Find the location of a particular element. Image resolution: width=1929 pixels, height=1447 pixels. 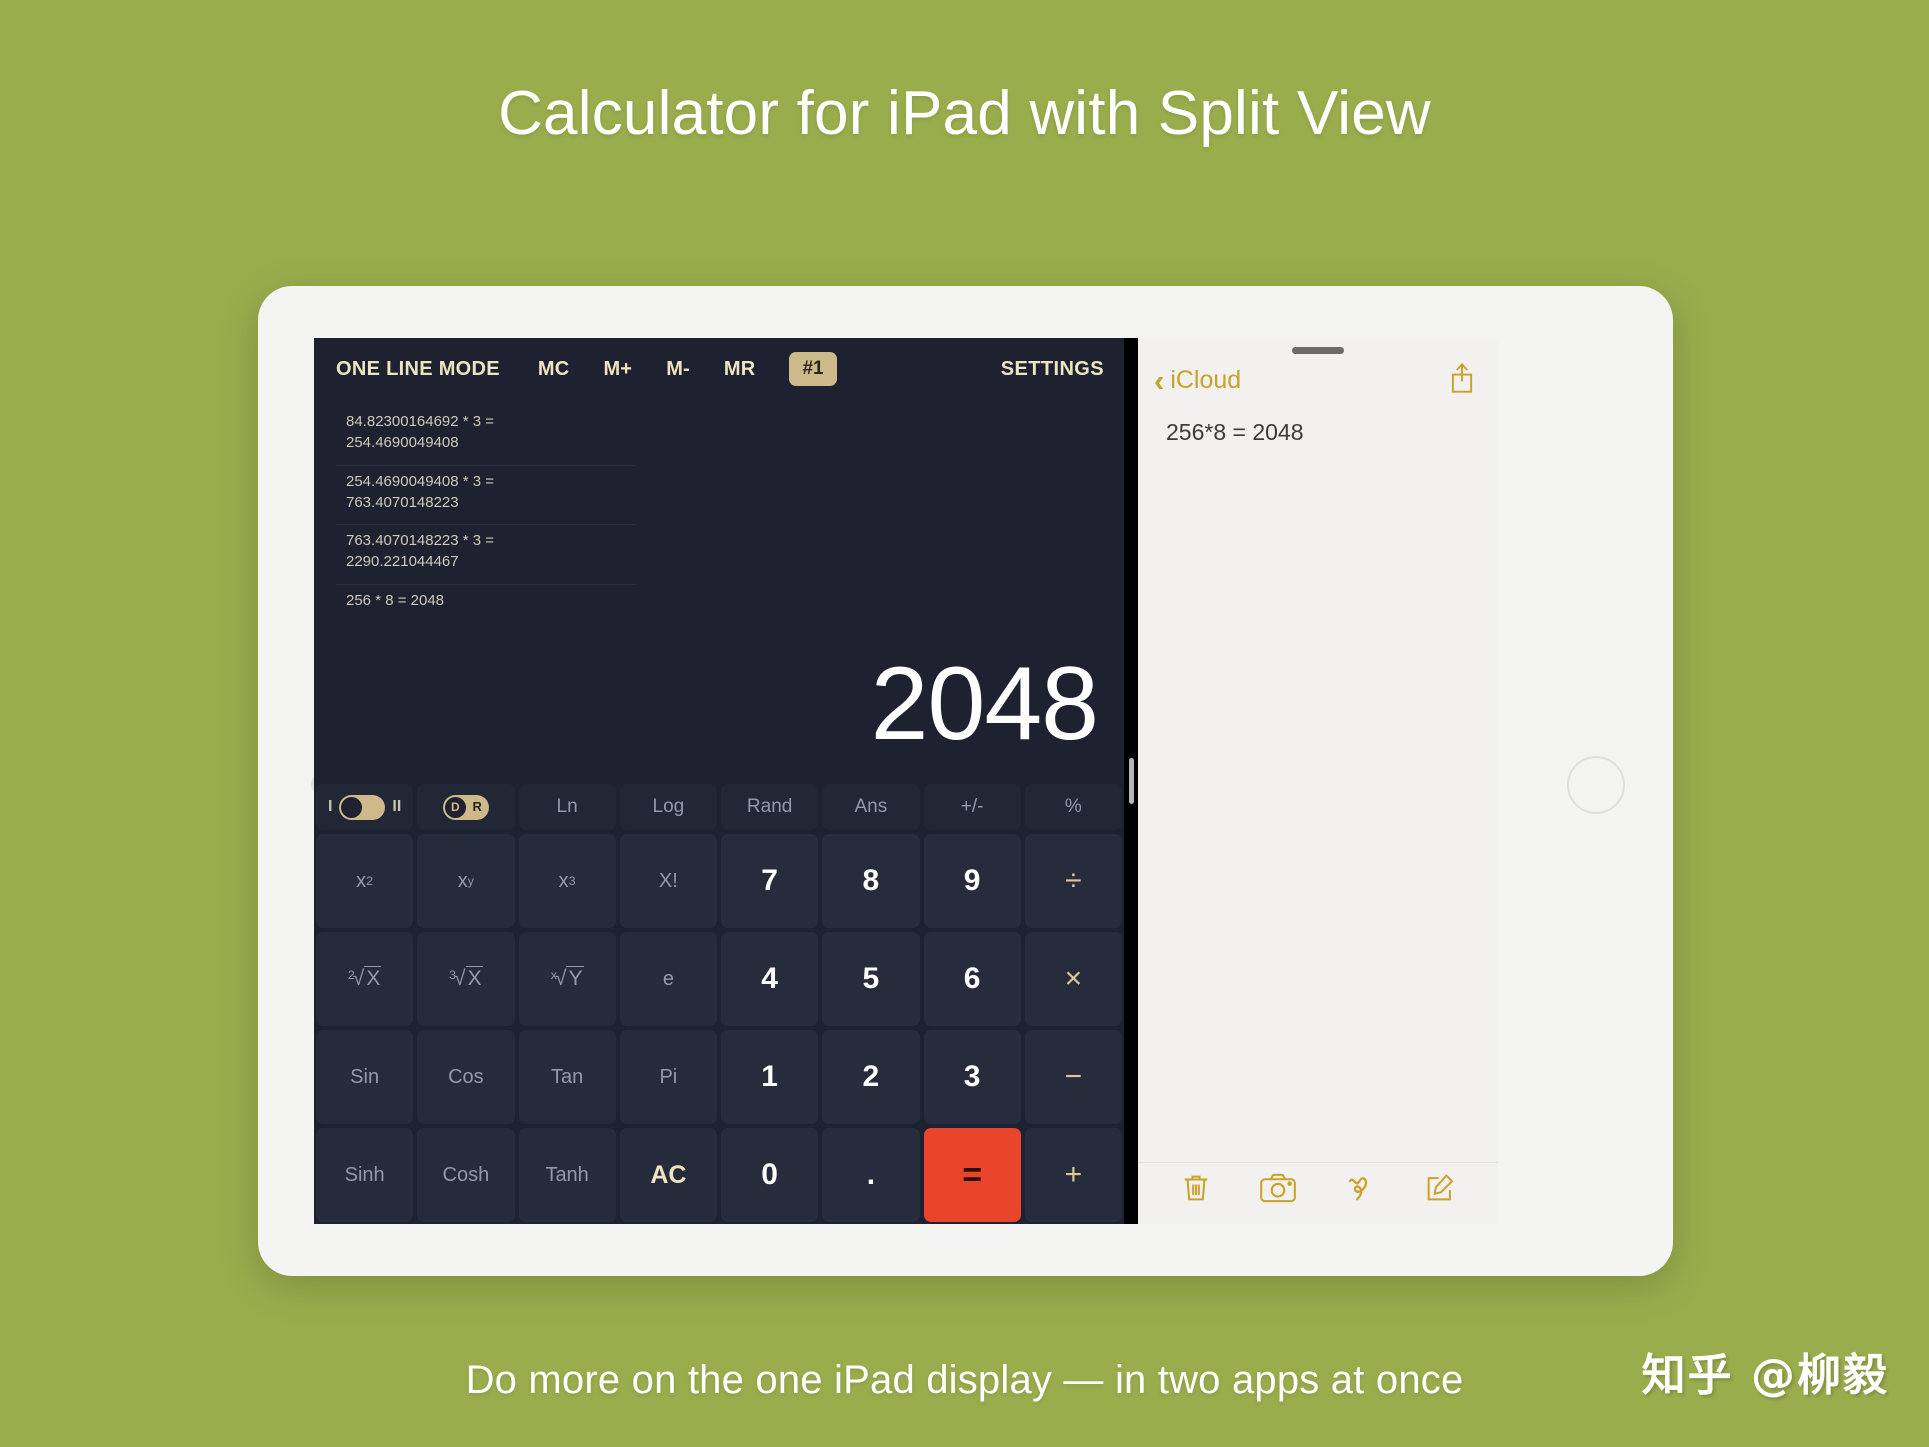

angle-switch-side-label: R is located at coordinates (477, 806).